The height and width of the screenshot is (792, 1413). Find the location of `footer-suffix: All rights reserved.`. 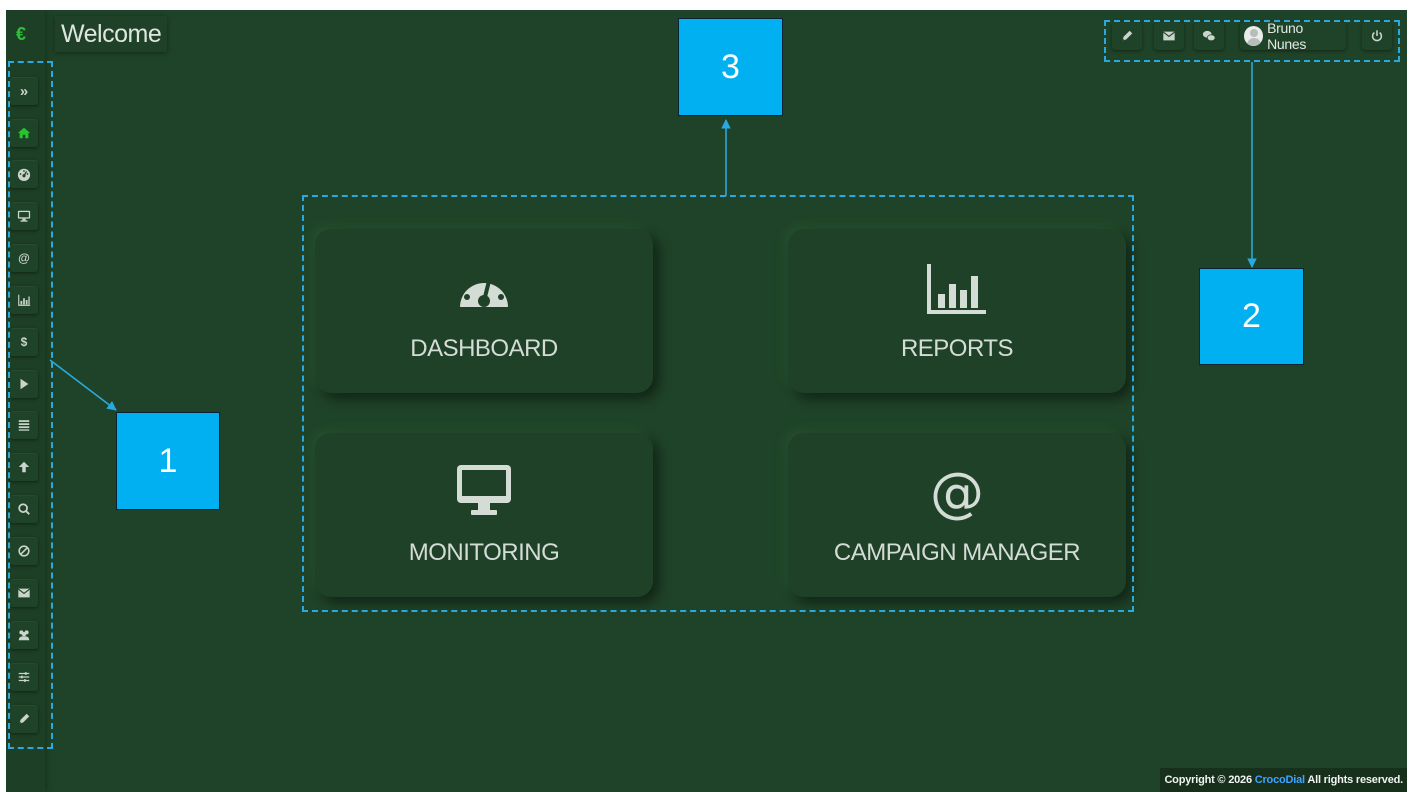

footer-suffix: All rights reserved. is located at coordinates (1353, 780).